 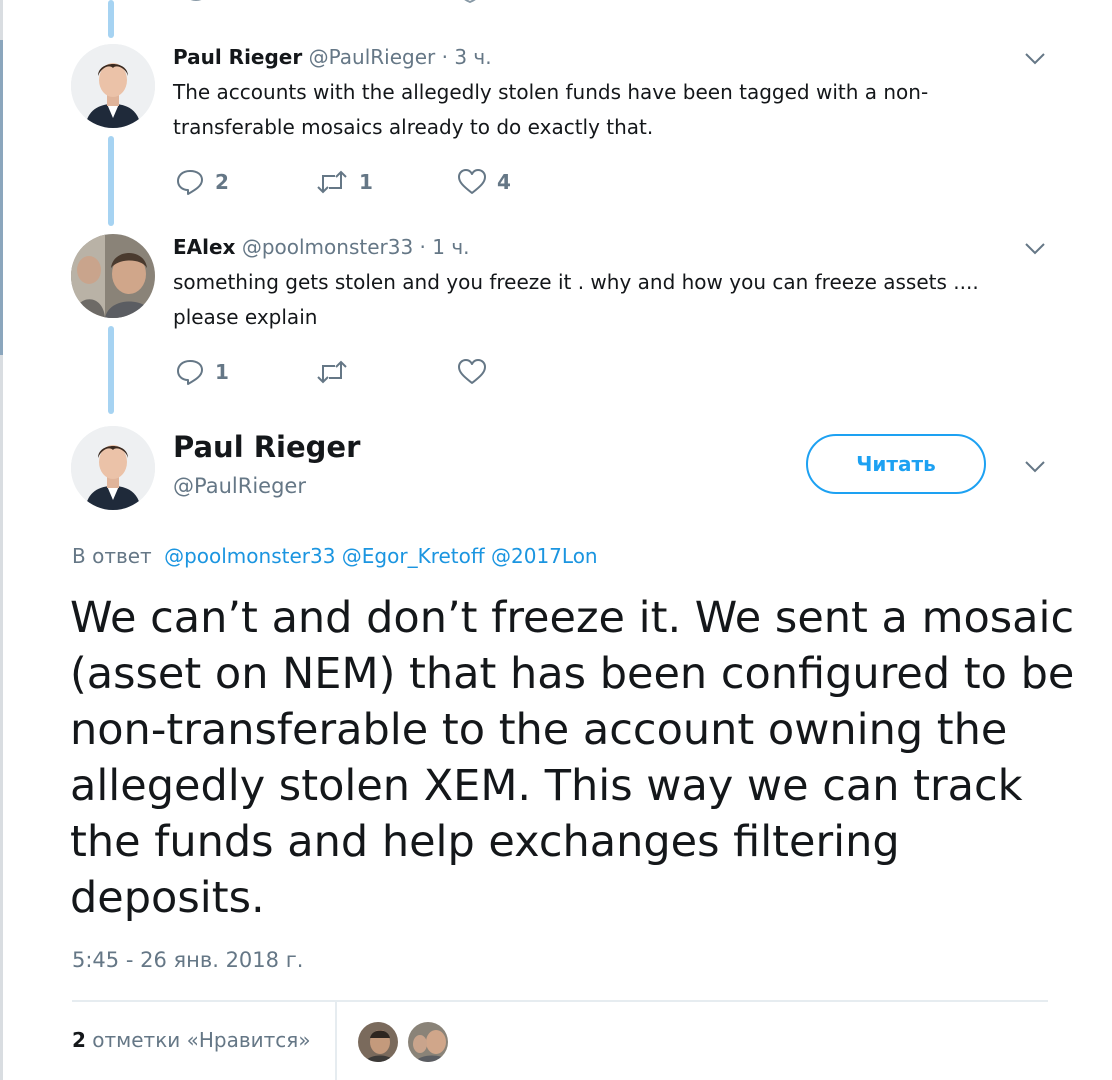 I want to click on author-meta: @poolmonster33 · 1 ч., so click(x=356, y=247).